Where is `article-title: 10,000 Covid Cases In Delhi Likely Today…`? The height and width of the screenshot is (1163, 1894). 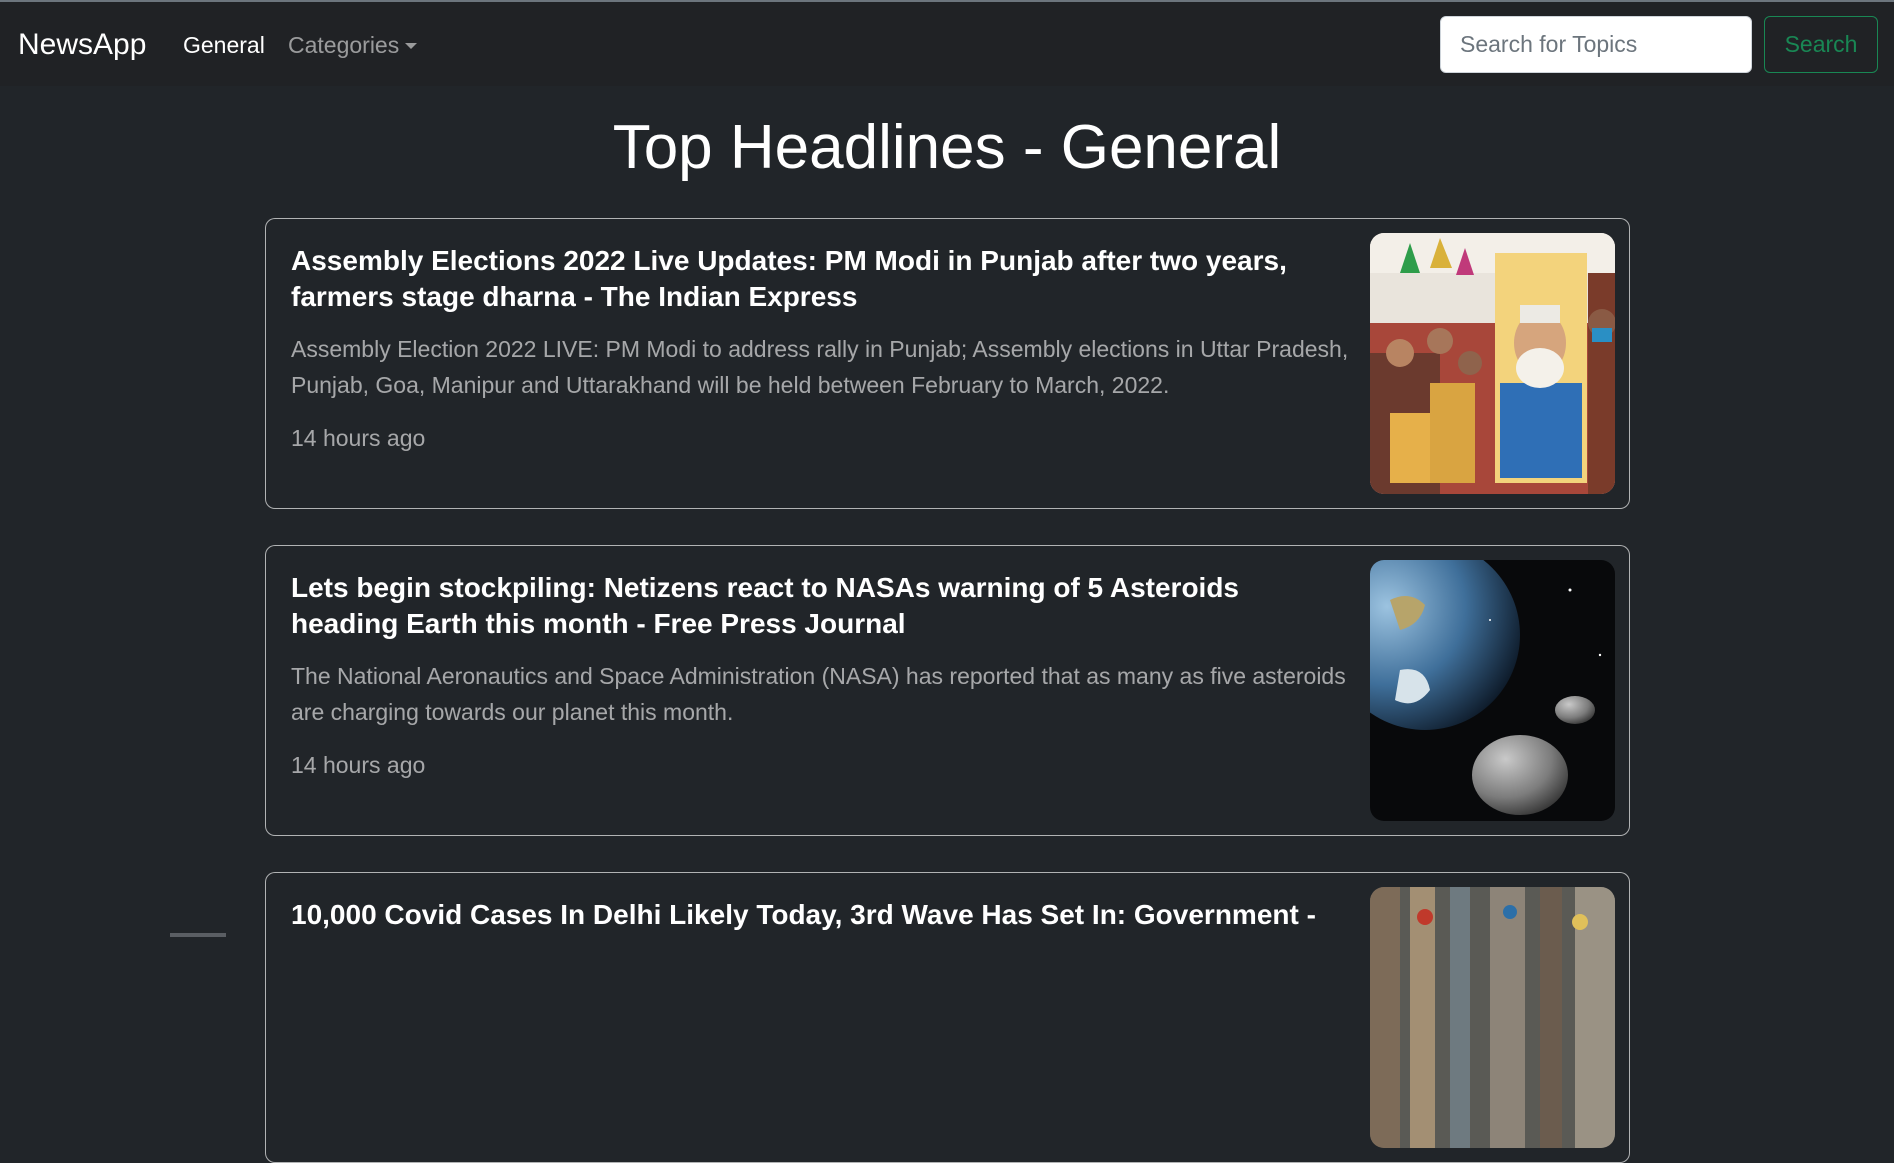
article-title: 10,000 Covid Cases In Delhi Likely Today… is located at coordinates (821, 915).